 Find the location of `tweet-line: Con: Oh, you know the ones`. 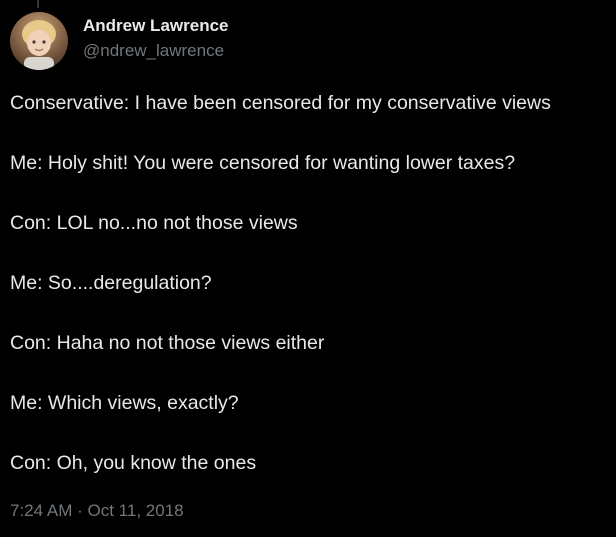

tweet-line: Con: Oh, you know the ones is located at coordinates (133, 463).